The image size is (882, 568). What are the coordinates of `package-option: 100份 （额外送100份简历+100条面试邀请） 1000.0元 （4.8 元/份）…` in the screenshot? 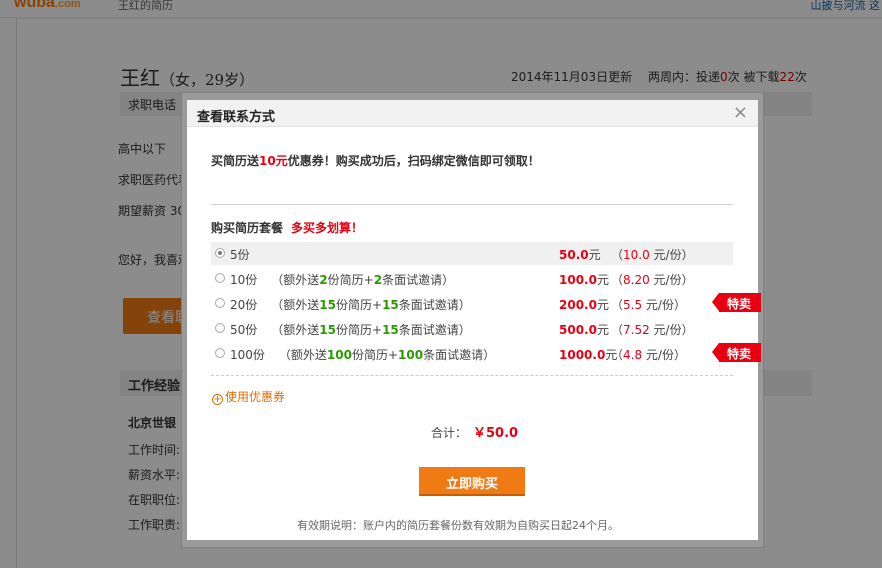 It's located at (486, 353).